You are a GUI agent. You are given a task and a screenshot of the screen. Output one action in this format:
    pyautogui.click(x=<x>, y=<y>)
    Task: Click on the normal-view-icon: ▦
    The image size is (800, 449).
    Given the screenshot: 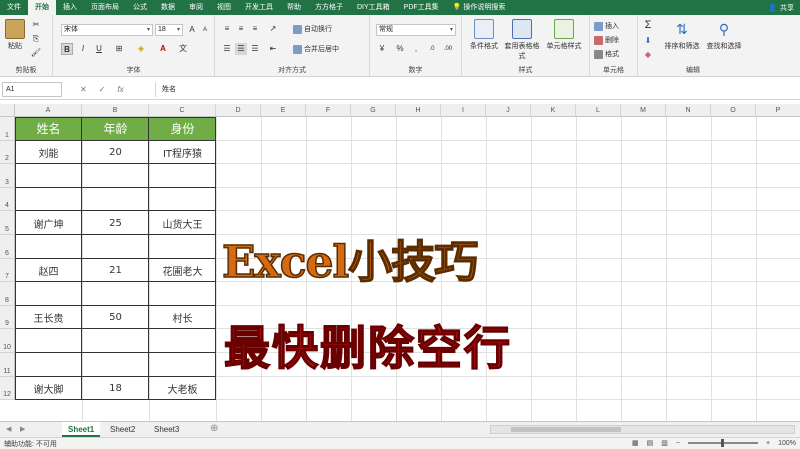 What is the action you would take?
    pyautogui.click(x=635, y=443)
    